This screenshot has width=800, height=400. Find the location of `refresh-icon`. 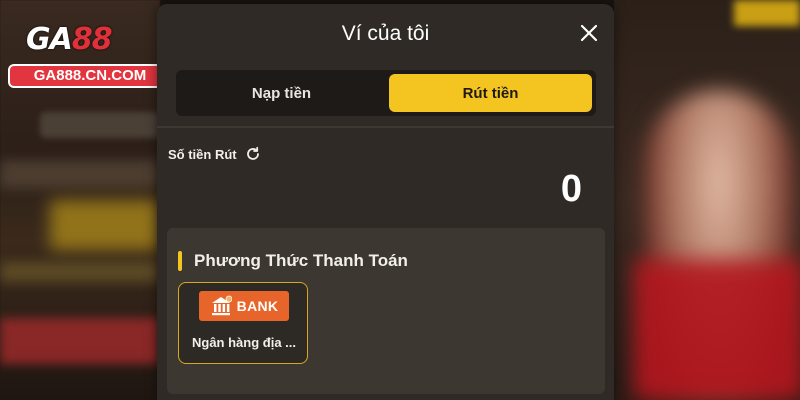

refresh-icon is located at coordinates (253, 154).